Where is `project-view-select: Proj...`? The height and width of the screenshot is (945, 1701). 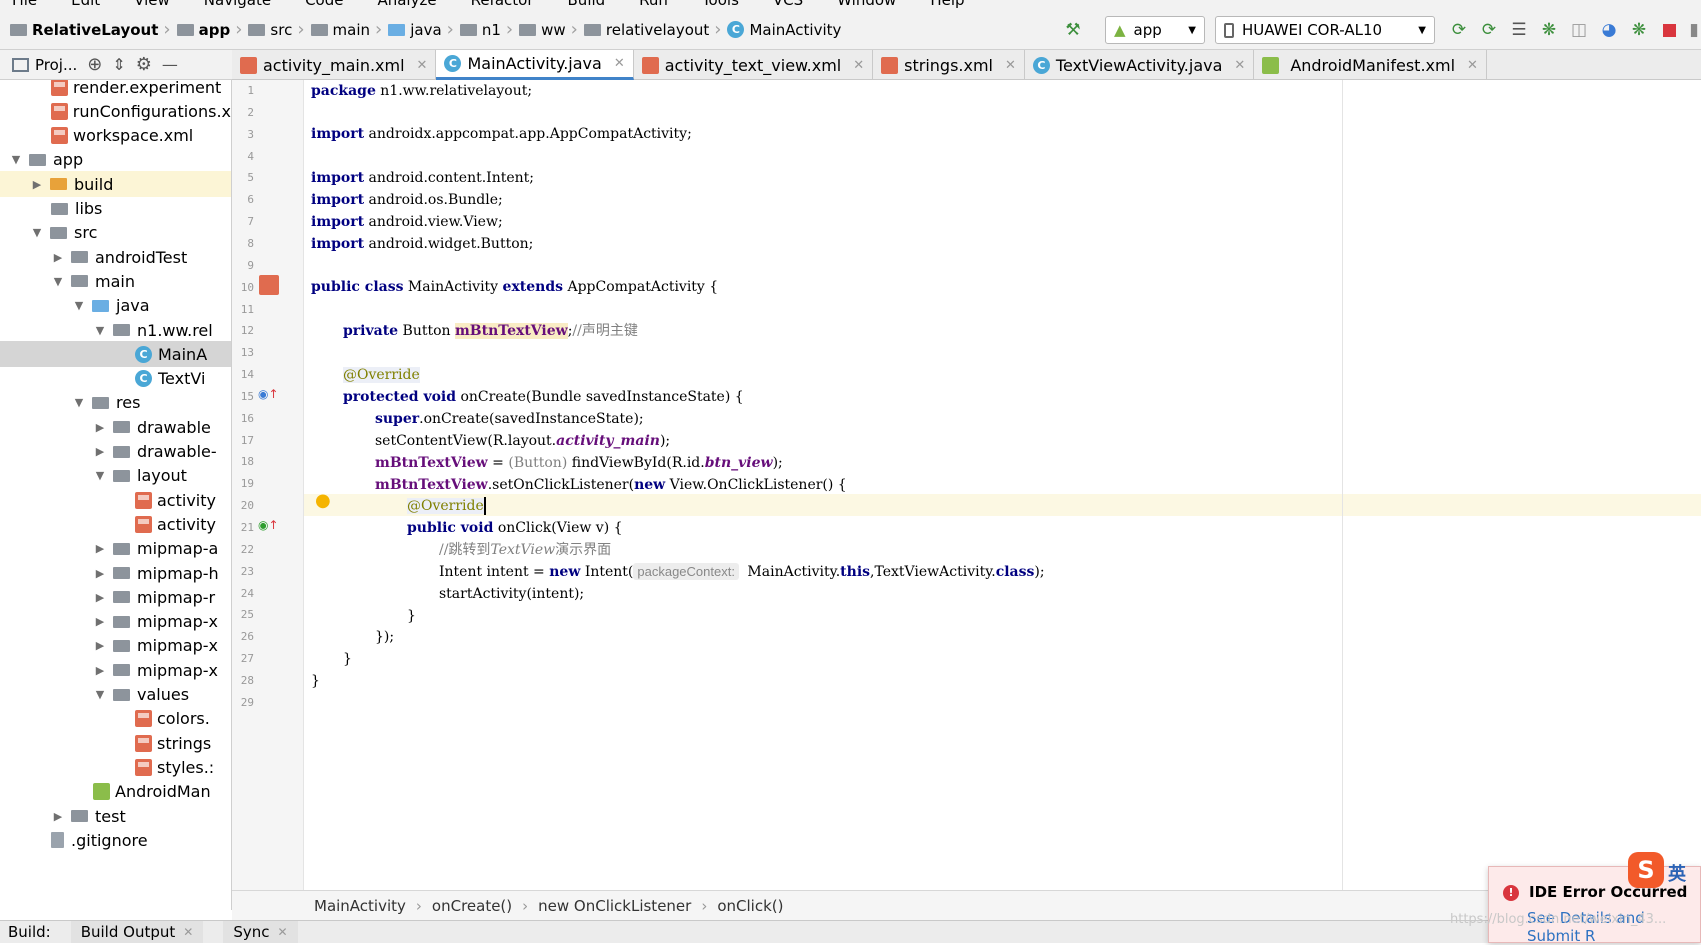 project-view-select: Proj... is located at coordinates (56, 65).